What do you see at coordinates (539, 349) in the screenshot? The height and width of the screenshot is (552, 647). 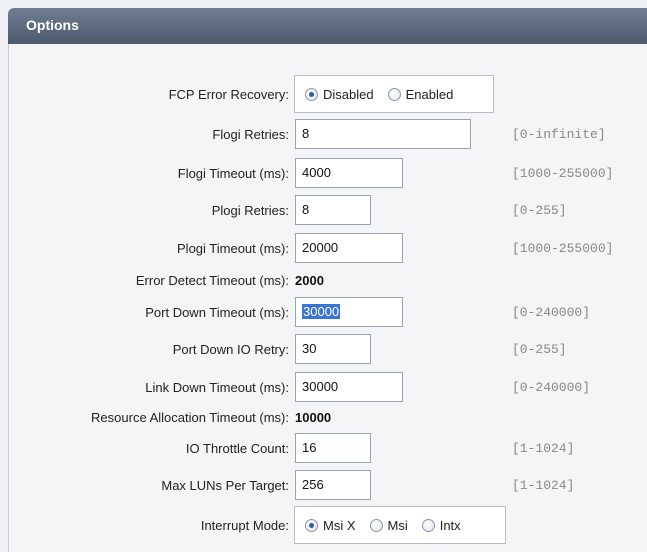 I see `port-down-io-retry-range: [0-255]` at bounding box center [539, 349].